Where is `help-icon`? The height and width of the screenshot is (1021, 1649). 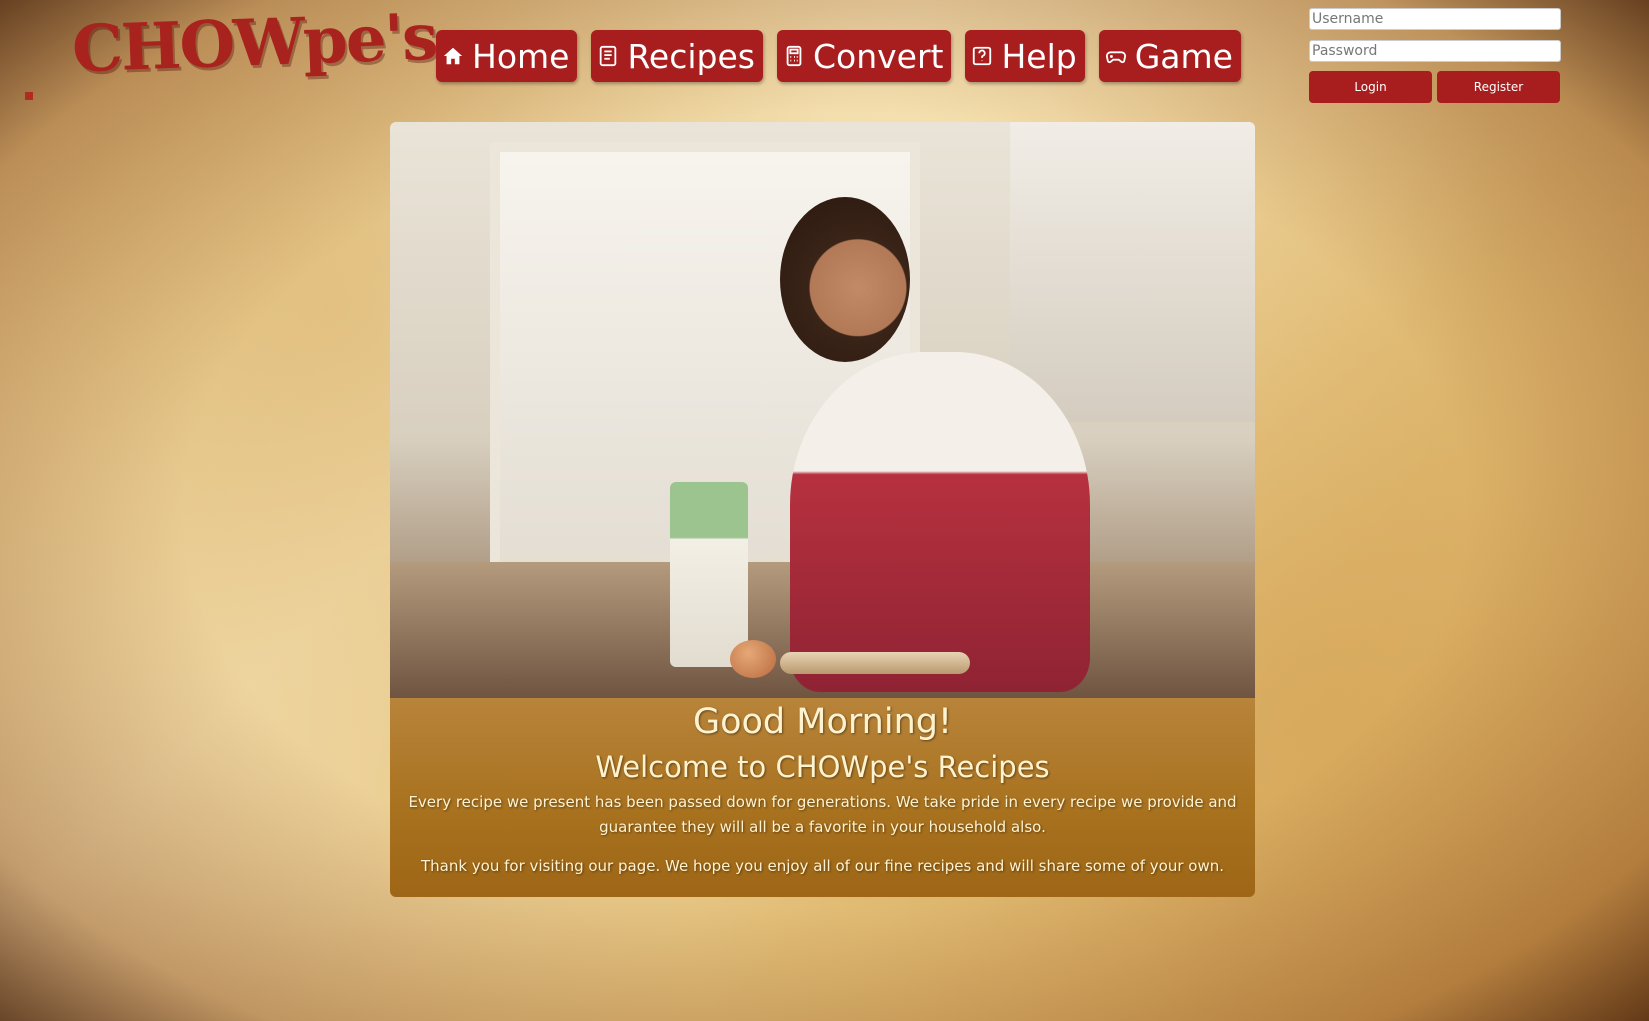
help-icon is located at coordinates (982, 56).